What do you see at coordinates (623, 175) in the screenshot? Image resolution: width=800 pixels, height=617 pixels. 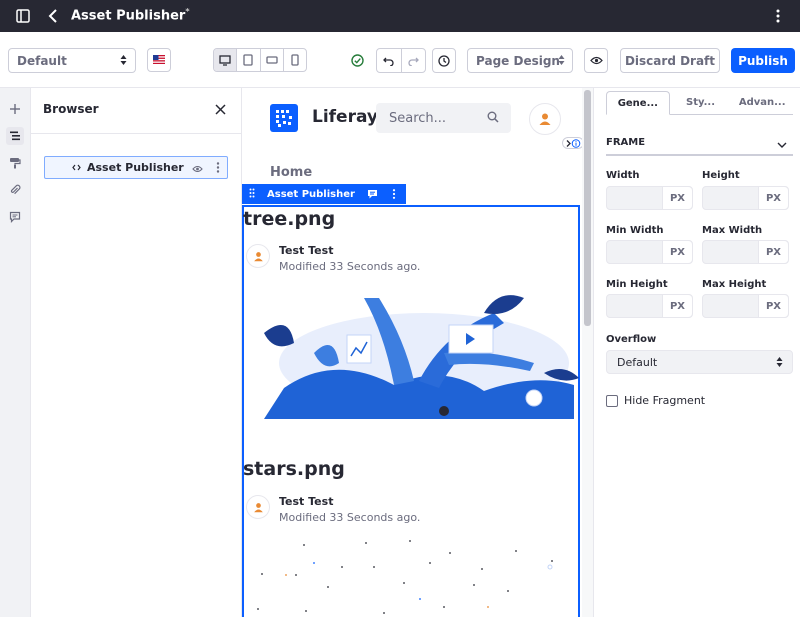 I see `width-label: Width` at bounding box center [623, 175].